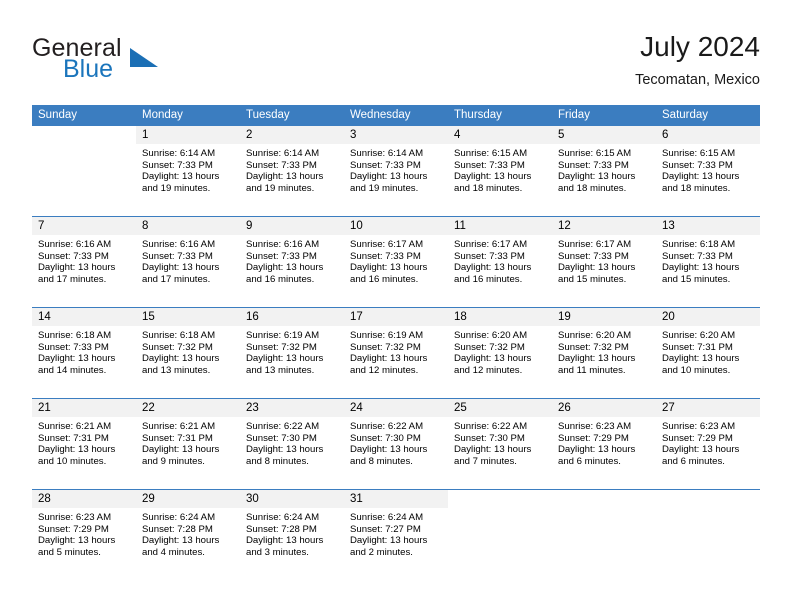 The height and width of the screenshot is (612, 792). Describe the element at coordinates (188, 499) in the screenshot. I see `day-number: 29` at that location.